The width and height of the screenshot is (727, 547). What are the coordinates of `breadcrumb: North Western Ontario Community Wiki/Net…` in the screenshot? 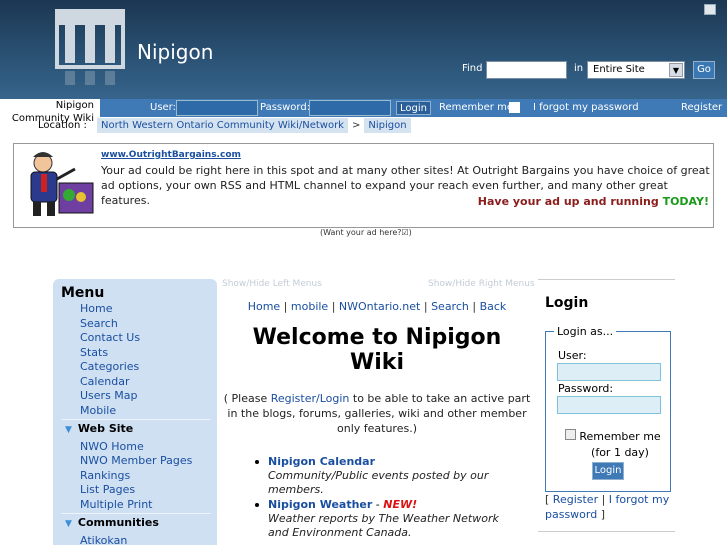 It's located at (254, 126).